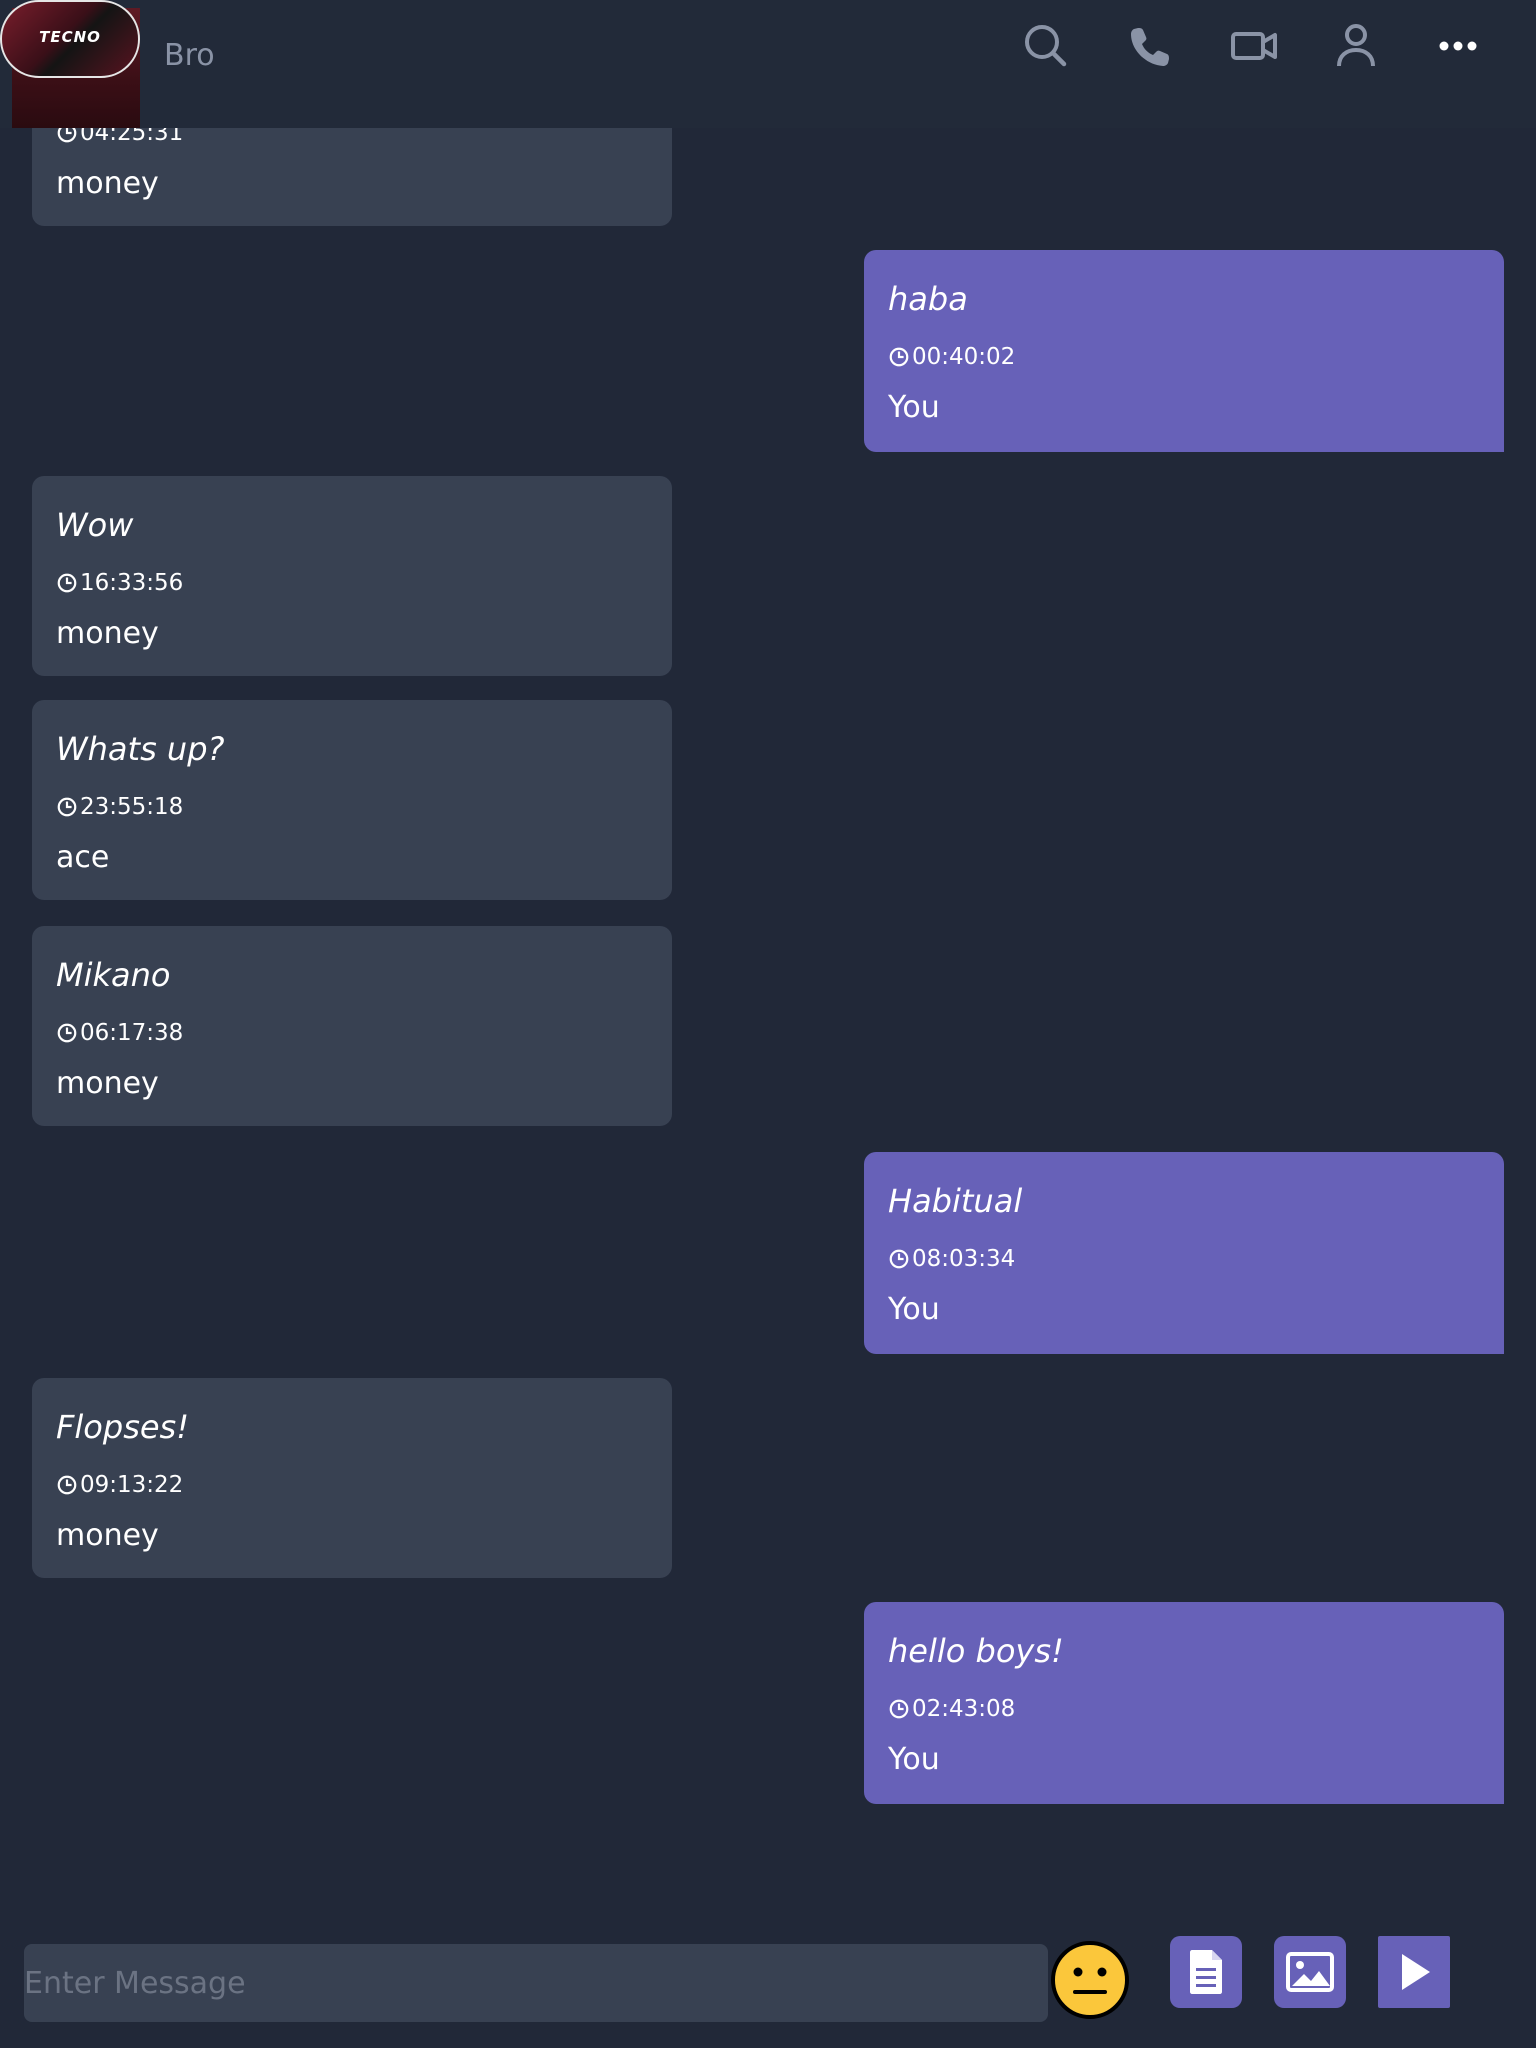 Image resolution: width=1536 pixels, height=2048 pixels. Describe the element at coordinates (976, 1651) in the screenshot. I see `message-text: hello boys!` at that location.